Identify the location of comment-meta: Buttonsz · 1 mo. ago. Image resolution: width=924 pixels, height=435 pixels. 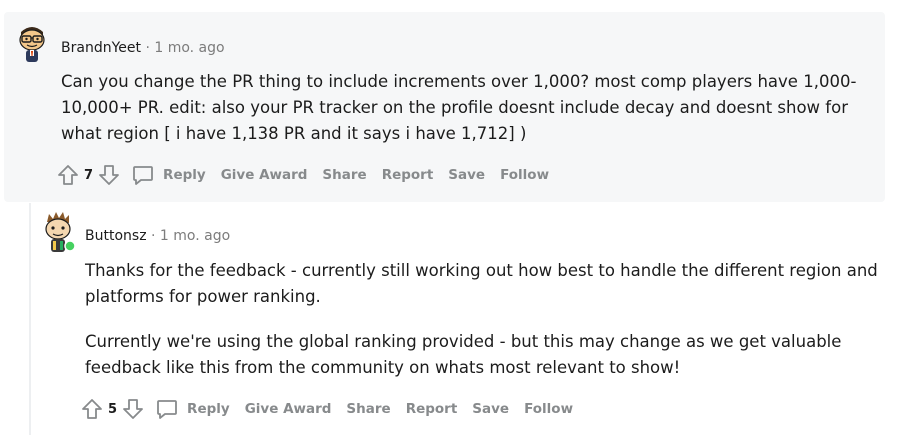
(157, 236).